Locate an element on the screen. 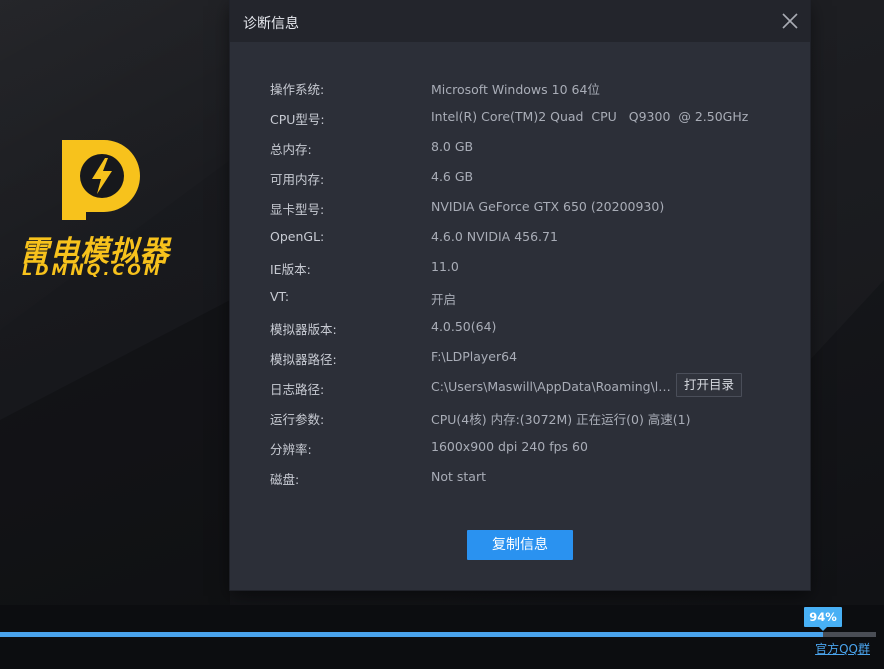  info-row-os: 操作系统: Microsoft Windows 10 64位 is located at coordinates (530, 87).